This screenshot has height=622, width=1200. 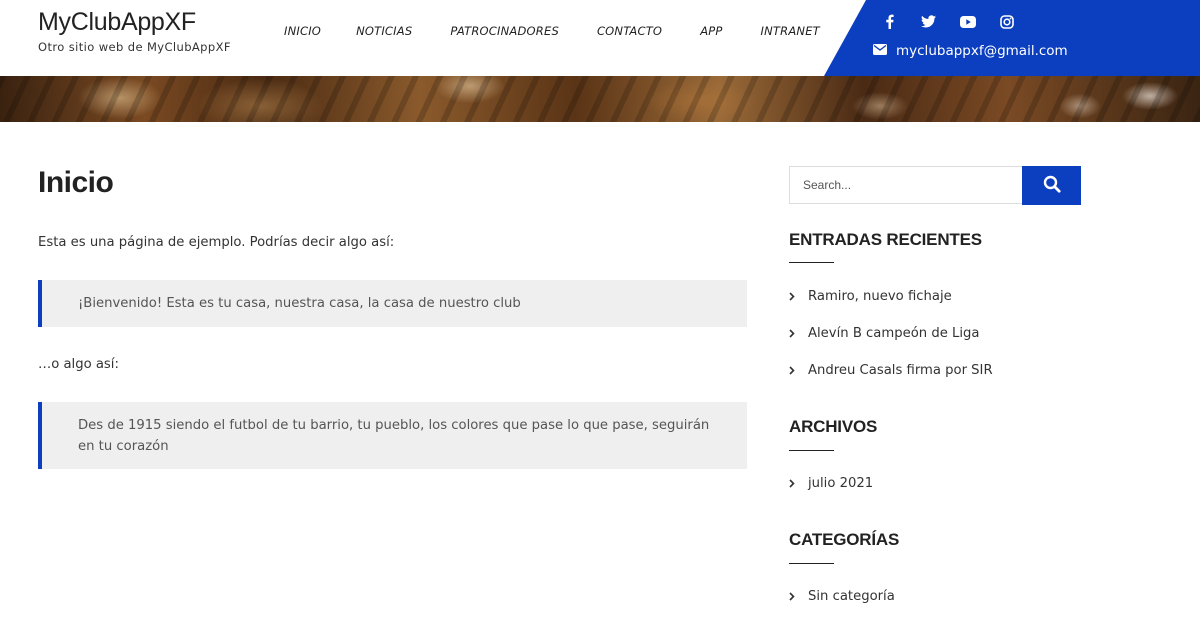 I want to click on email-text: myclubappxf@gmail.com, so click(x=982, y=51).